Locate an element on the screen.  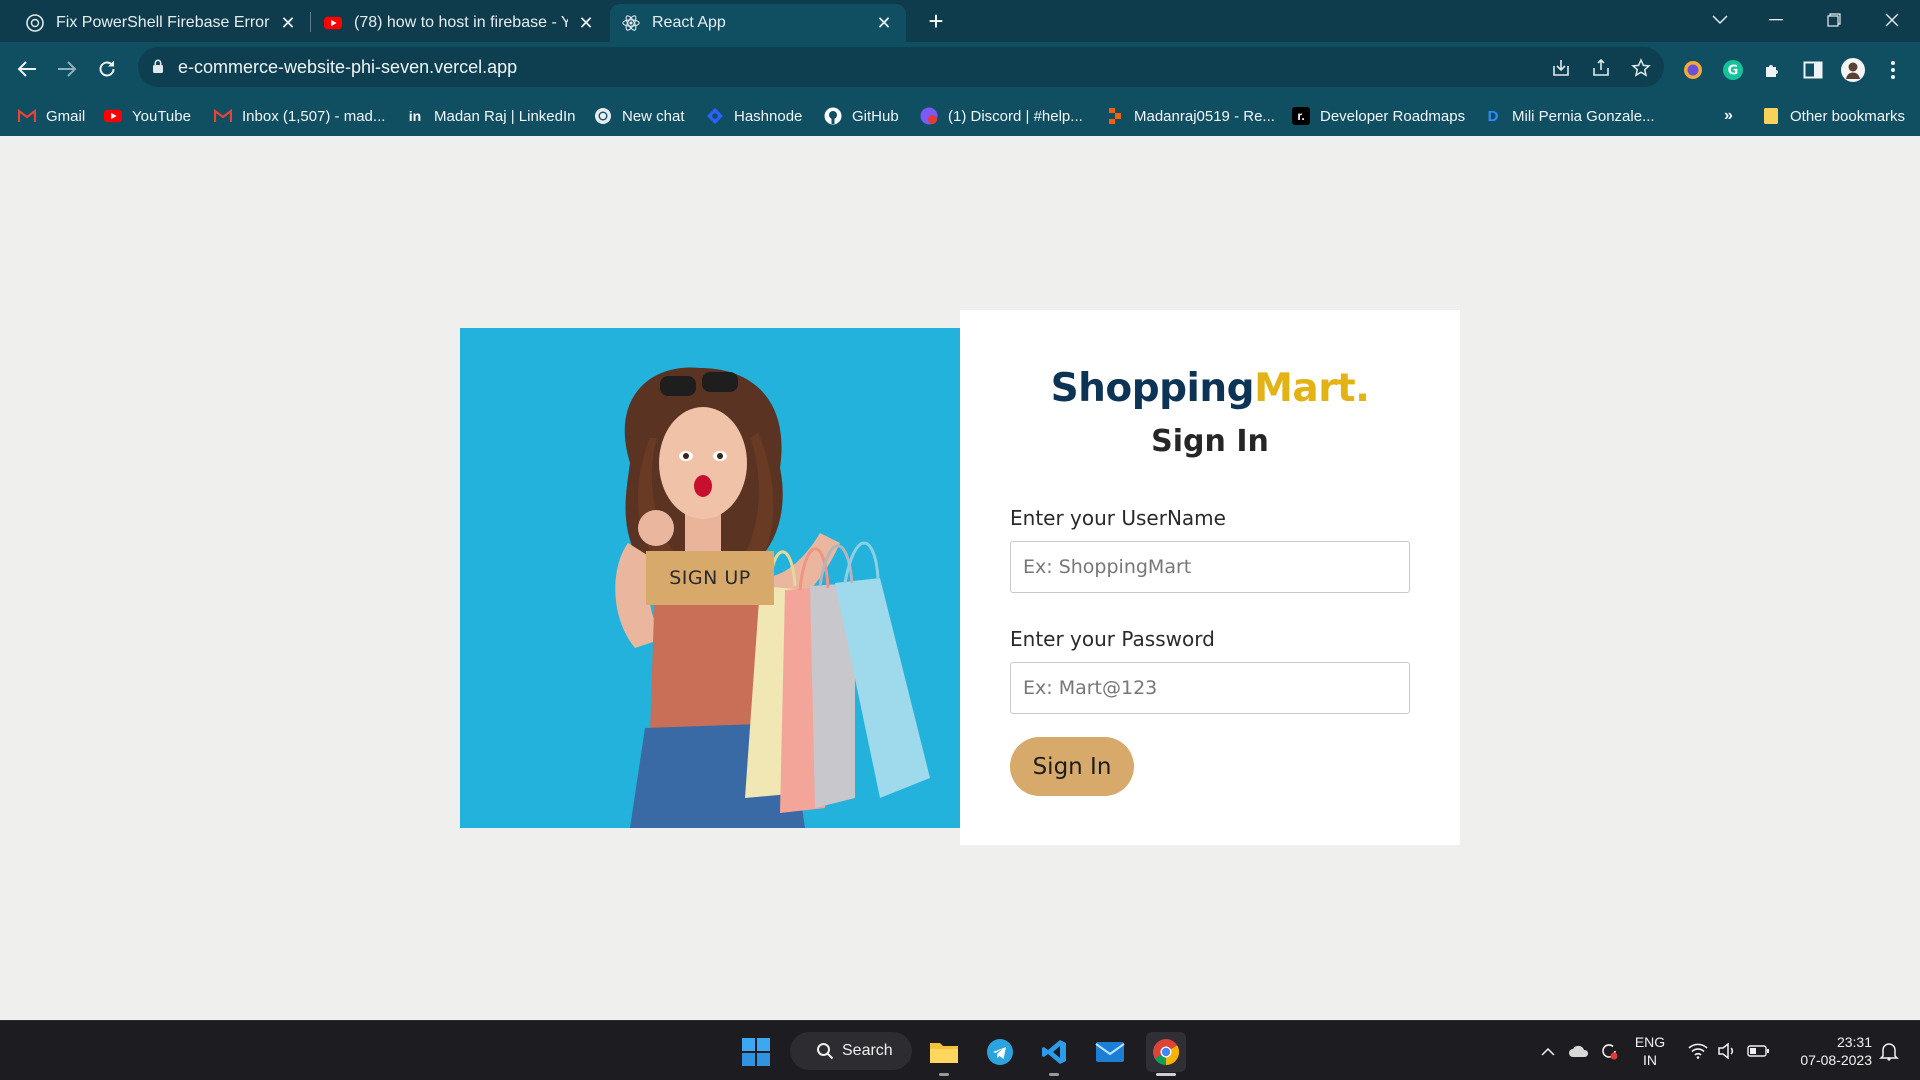
grammarly-icon: G is located at coordinates (1733, 70).